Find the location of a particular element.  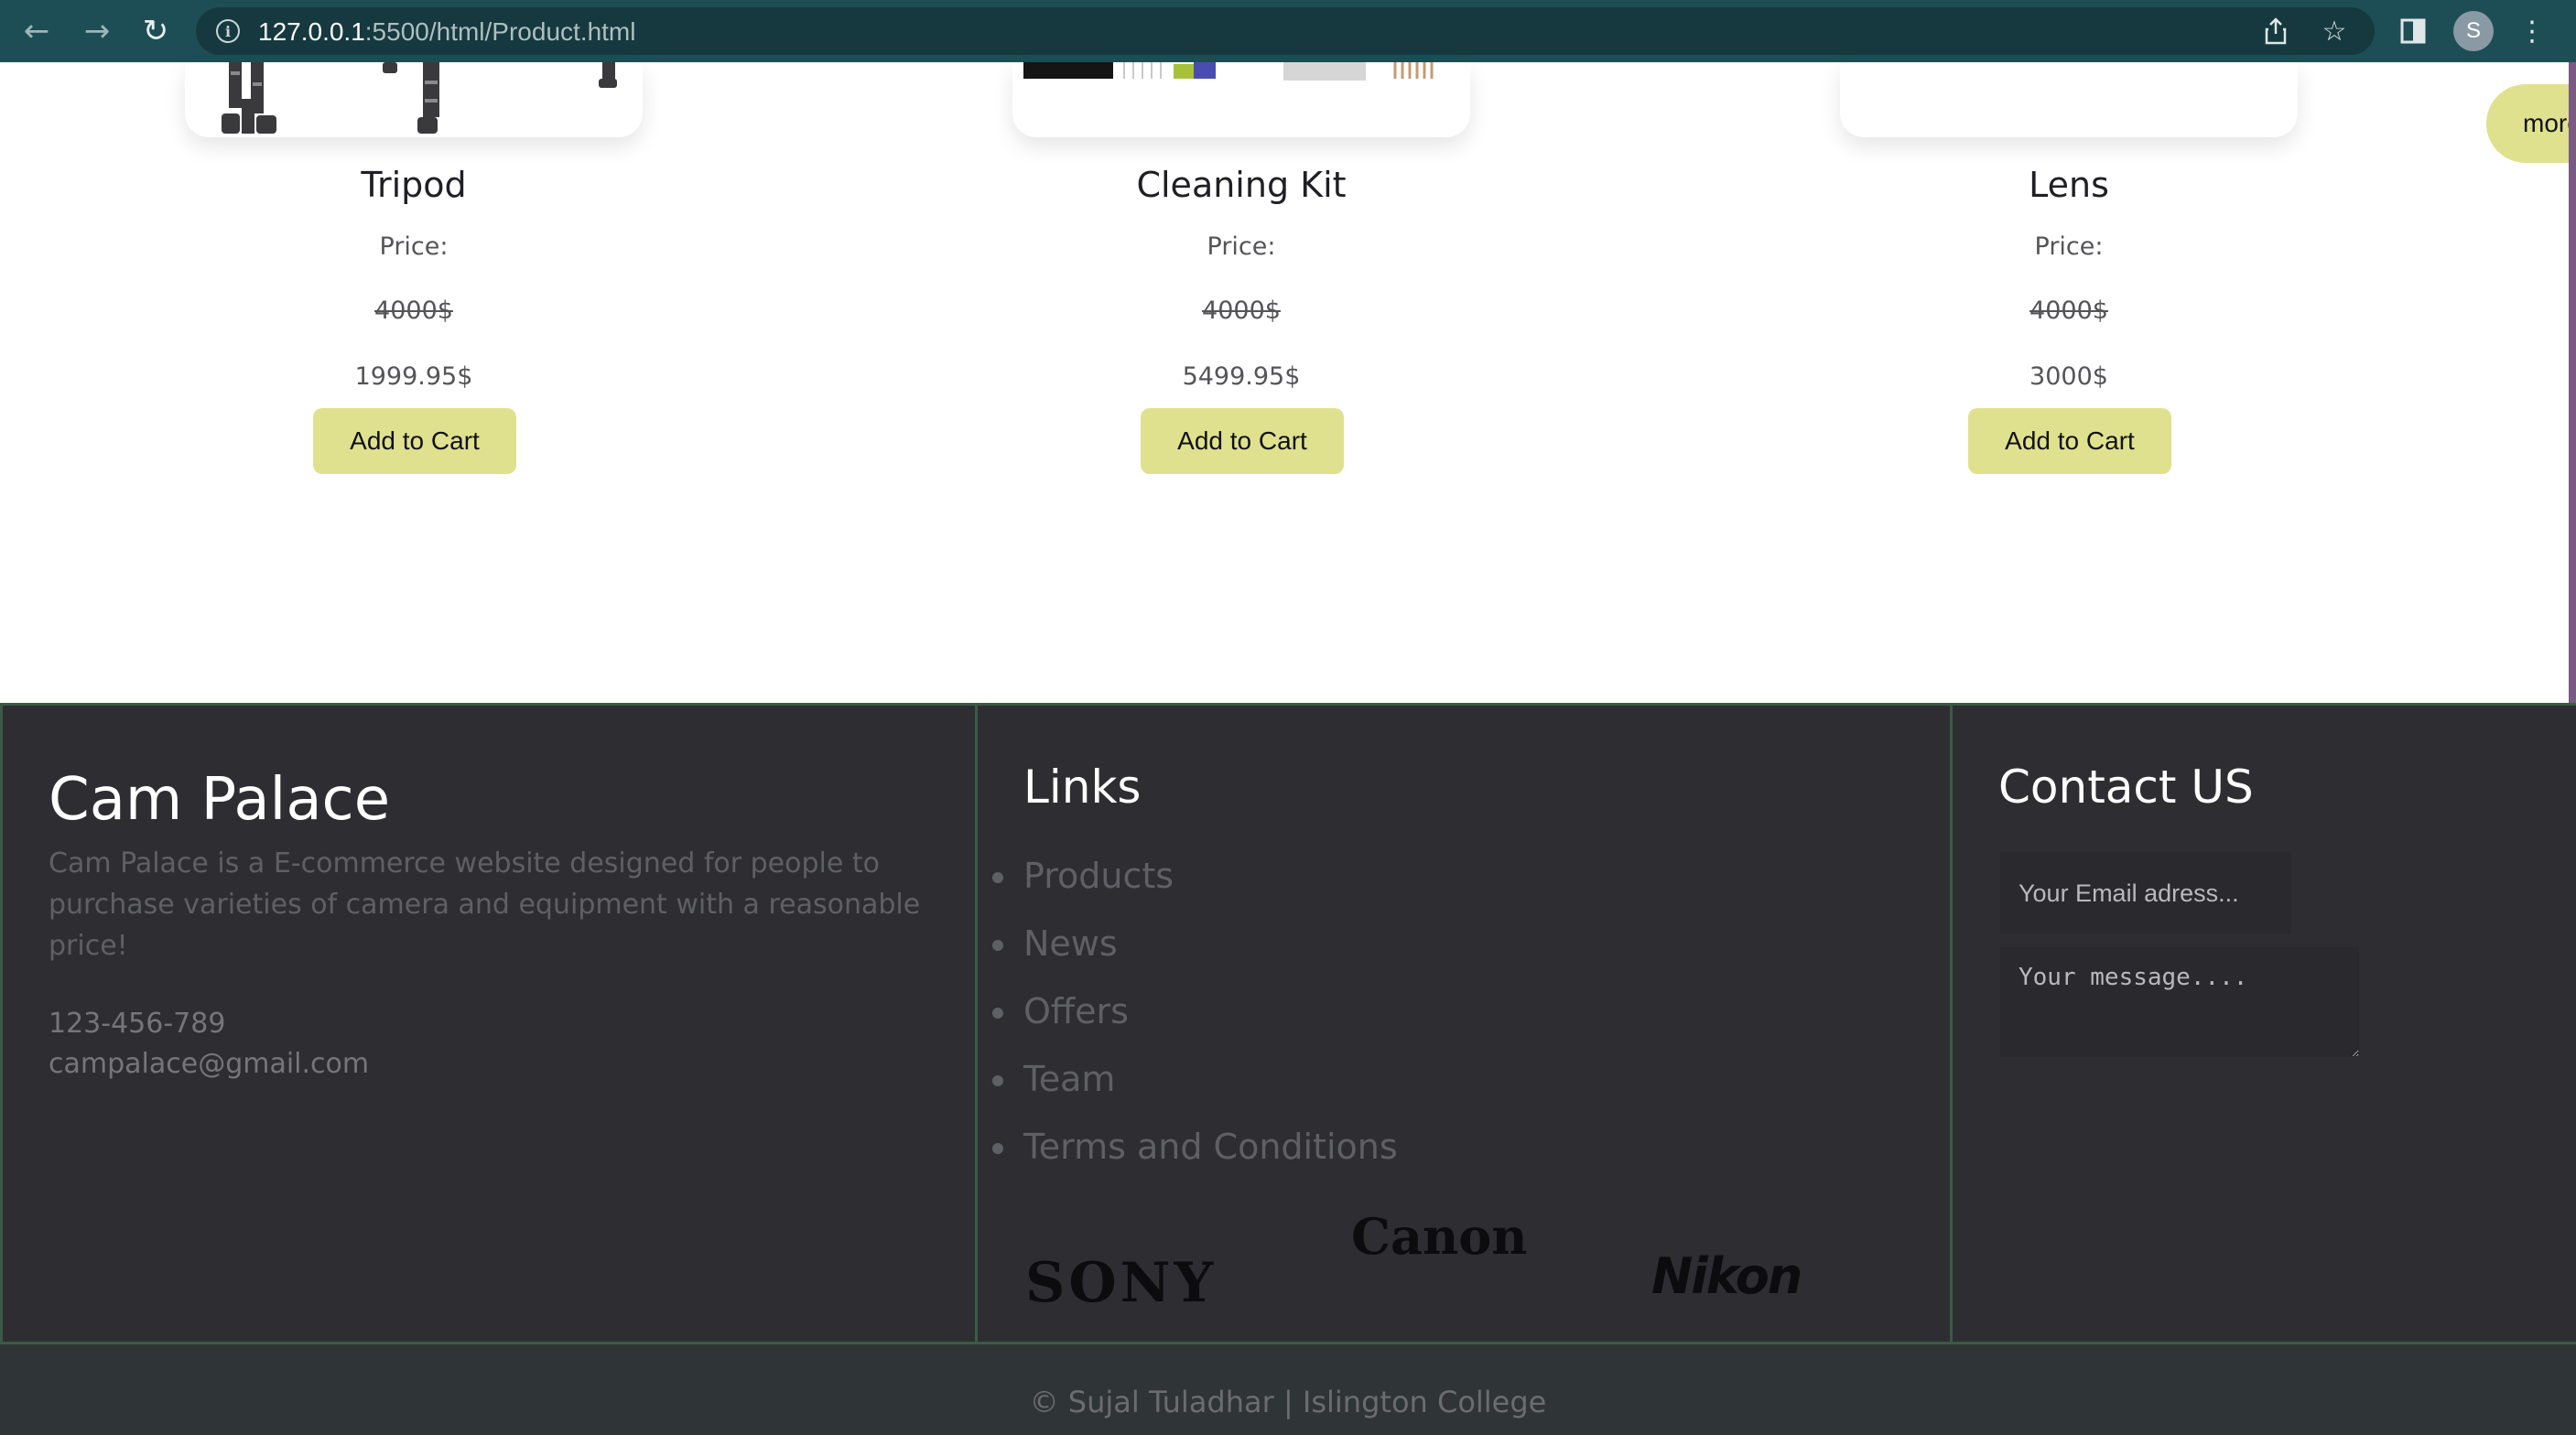

footer-link-news: News is located at coordinates (1195, 954).